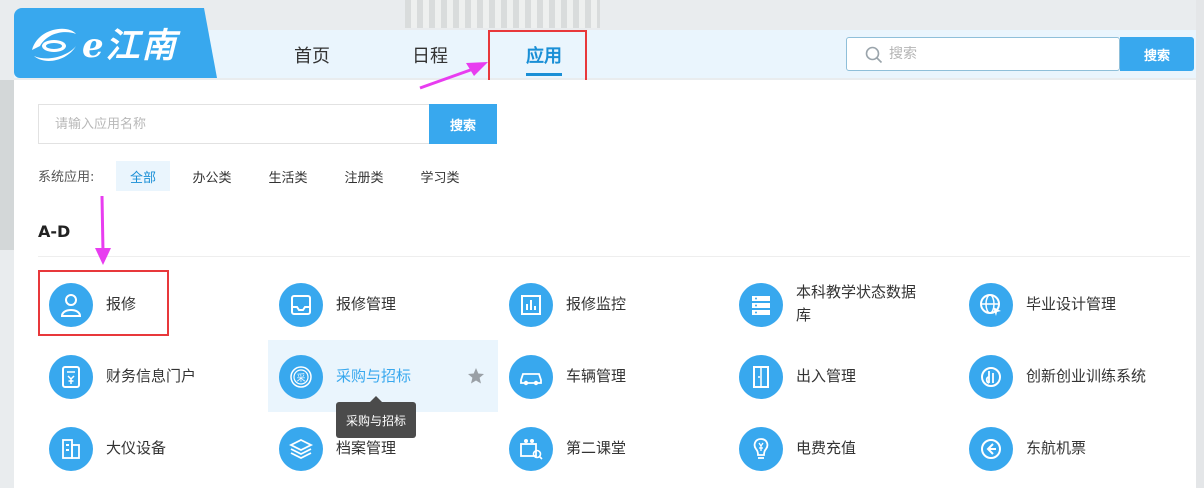 The width and height of the screenshot is (1204, 488). I want to click on app-item-second-classroom: 第二课堂, so click(613, 448).